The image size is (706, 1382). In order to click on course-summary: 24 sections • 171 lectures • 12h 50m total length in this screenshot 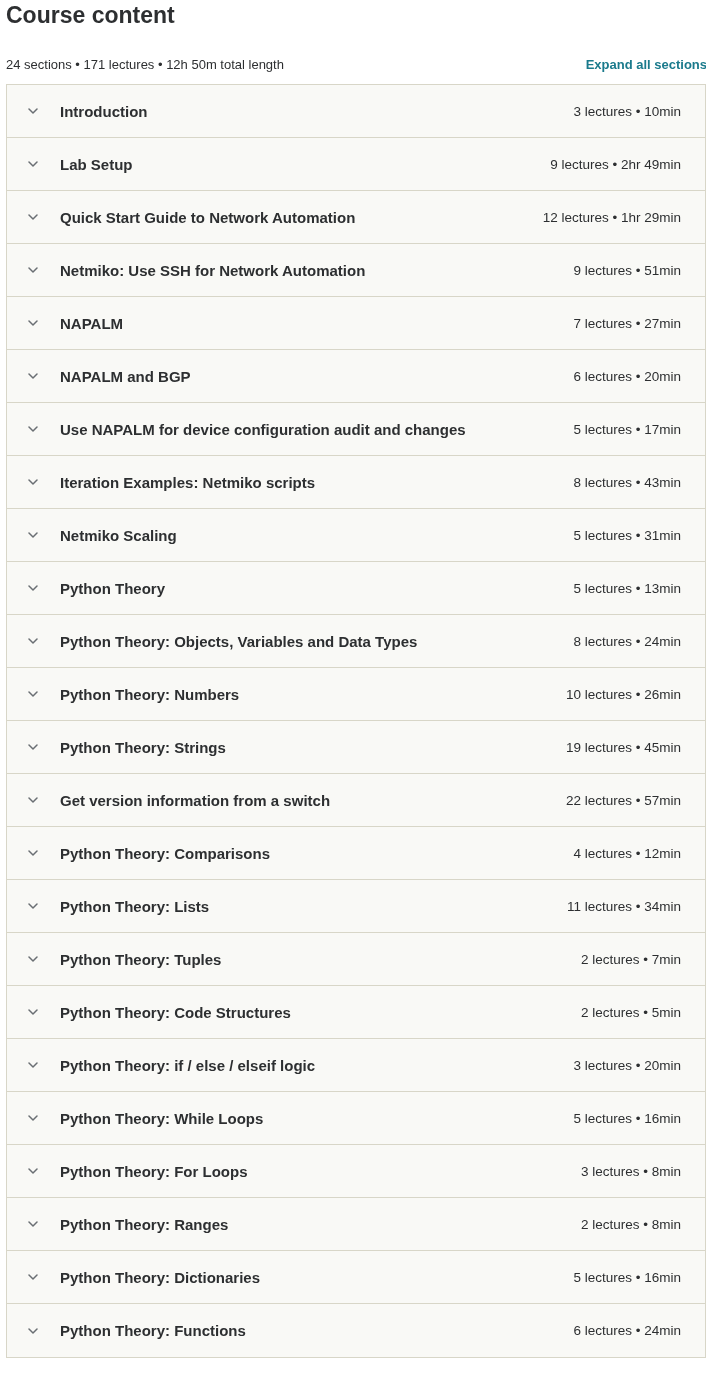, I will do `click(145, 64)`.